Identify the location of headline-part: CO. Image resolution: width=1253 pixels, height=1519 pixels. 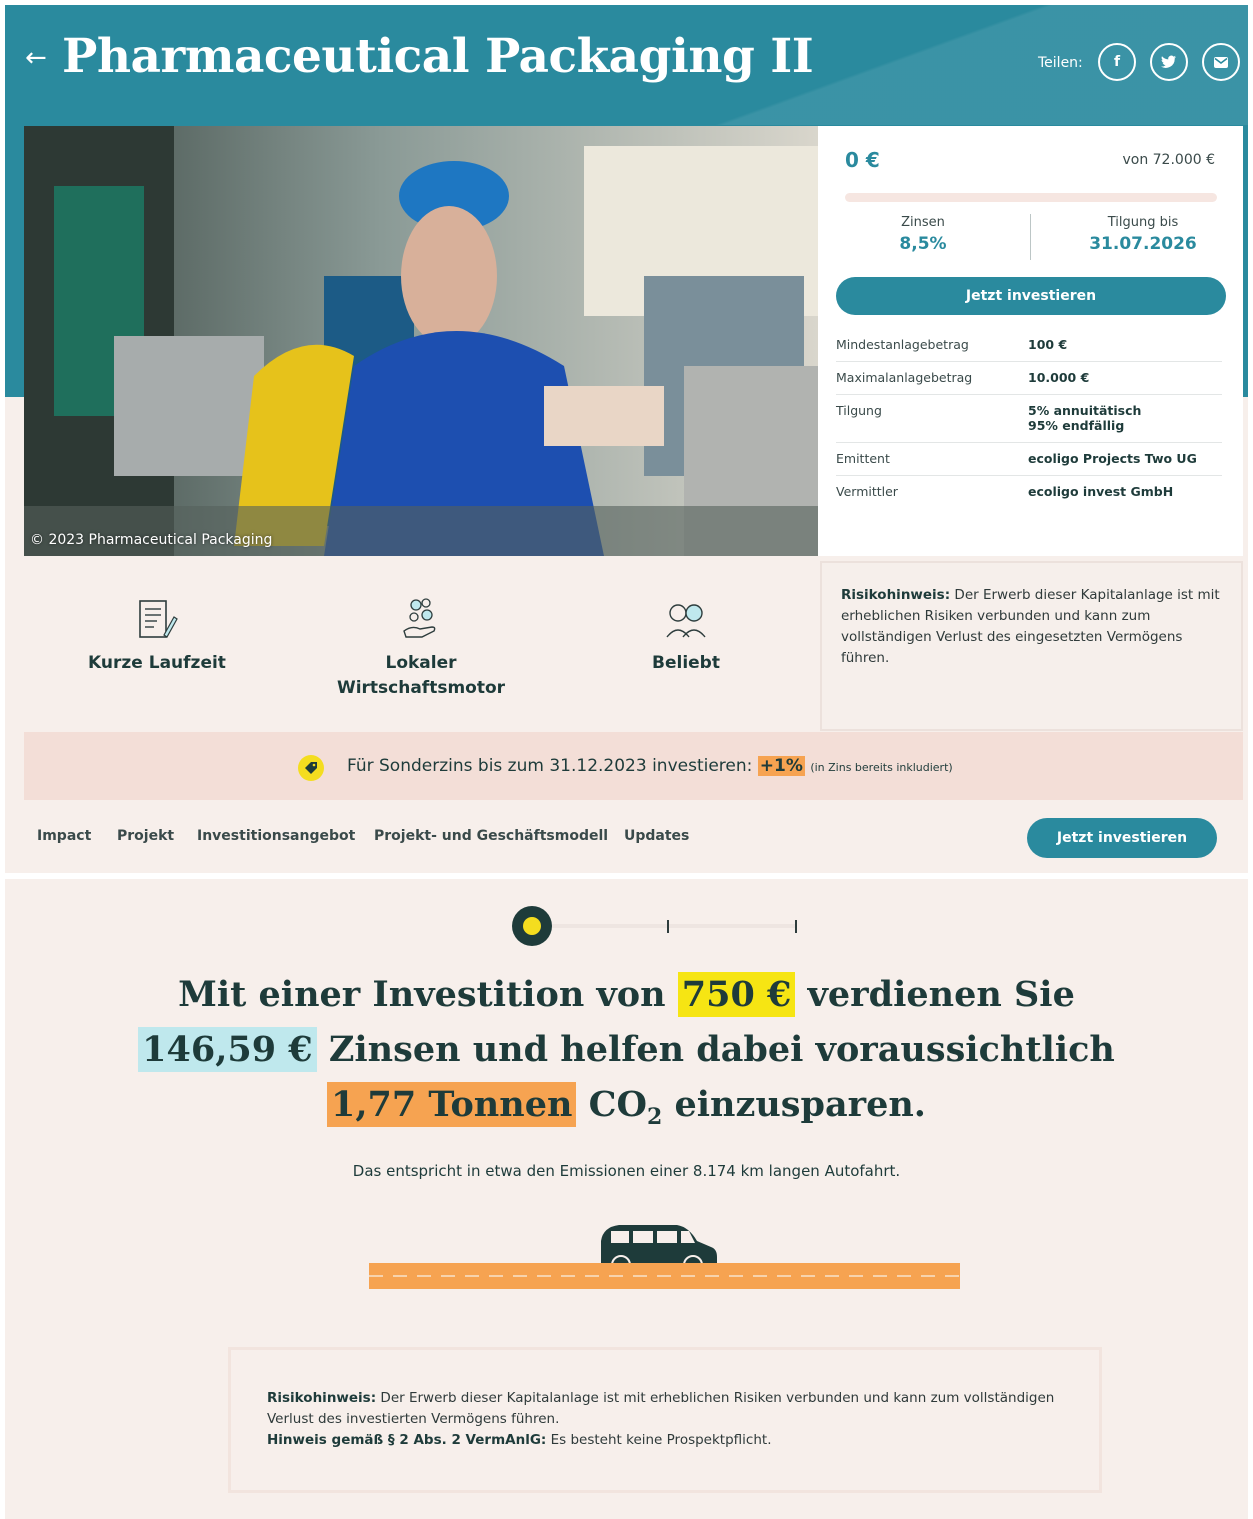
(617, 1104).